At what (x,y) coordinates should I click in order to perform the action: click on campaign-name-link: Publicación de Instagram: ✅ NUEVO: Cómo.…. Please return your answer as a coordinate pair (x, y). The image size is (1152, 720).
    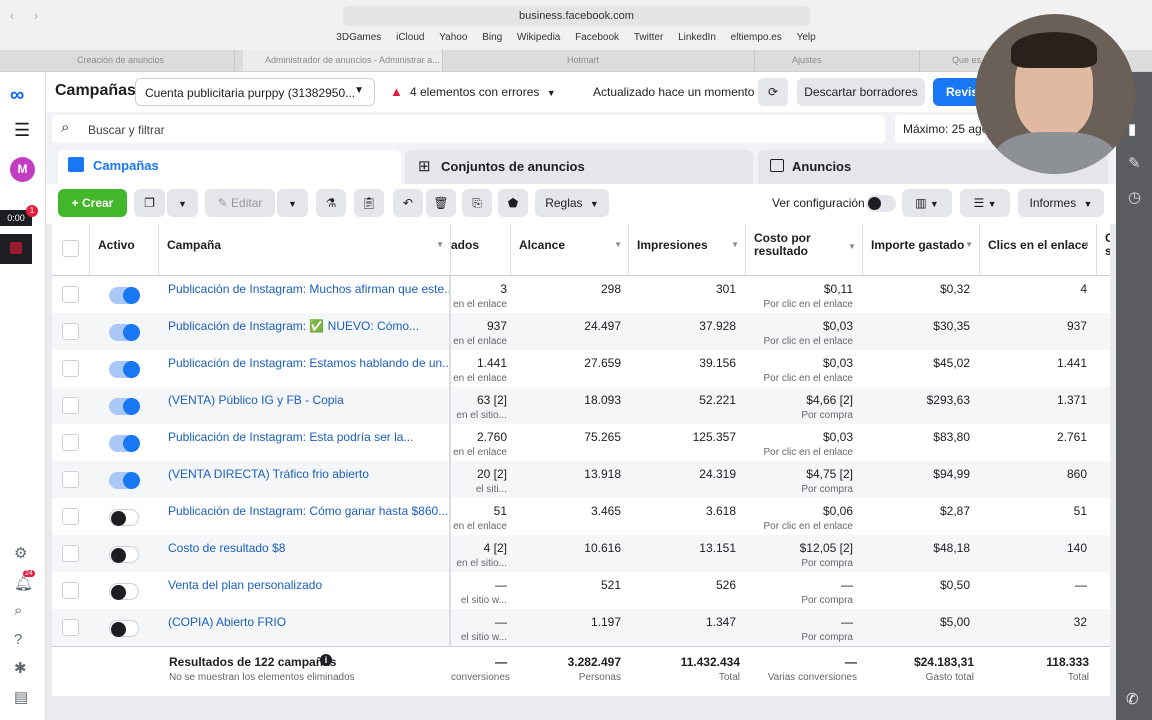
    Looking at the image, I should click on (305, 331).